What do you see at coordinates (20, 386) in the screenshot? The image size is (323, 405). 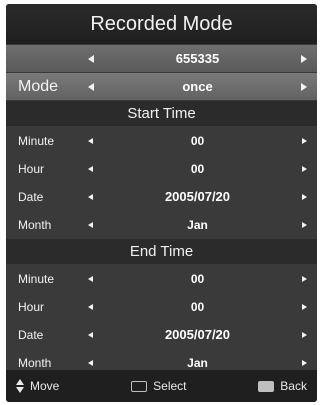 I see `updown-arrows-icon` at bounding box center [20, 386].